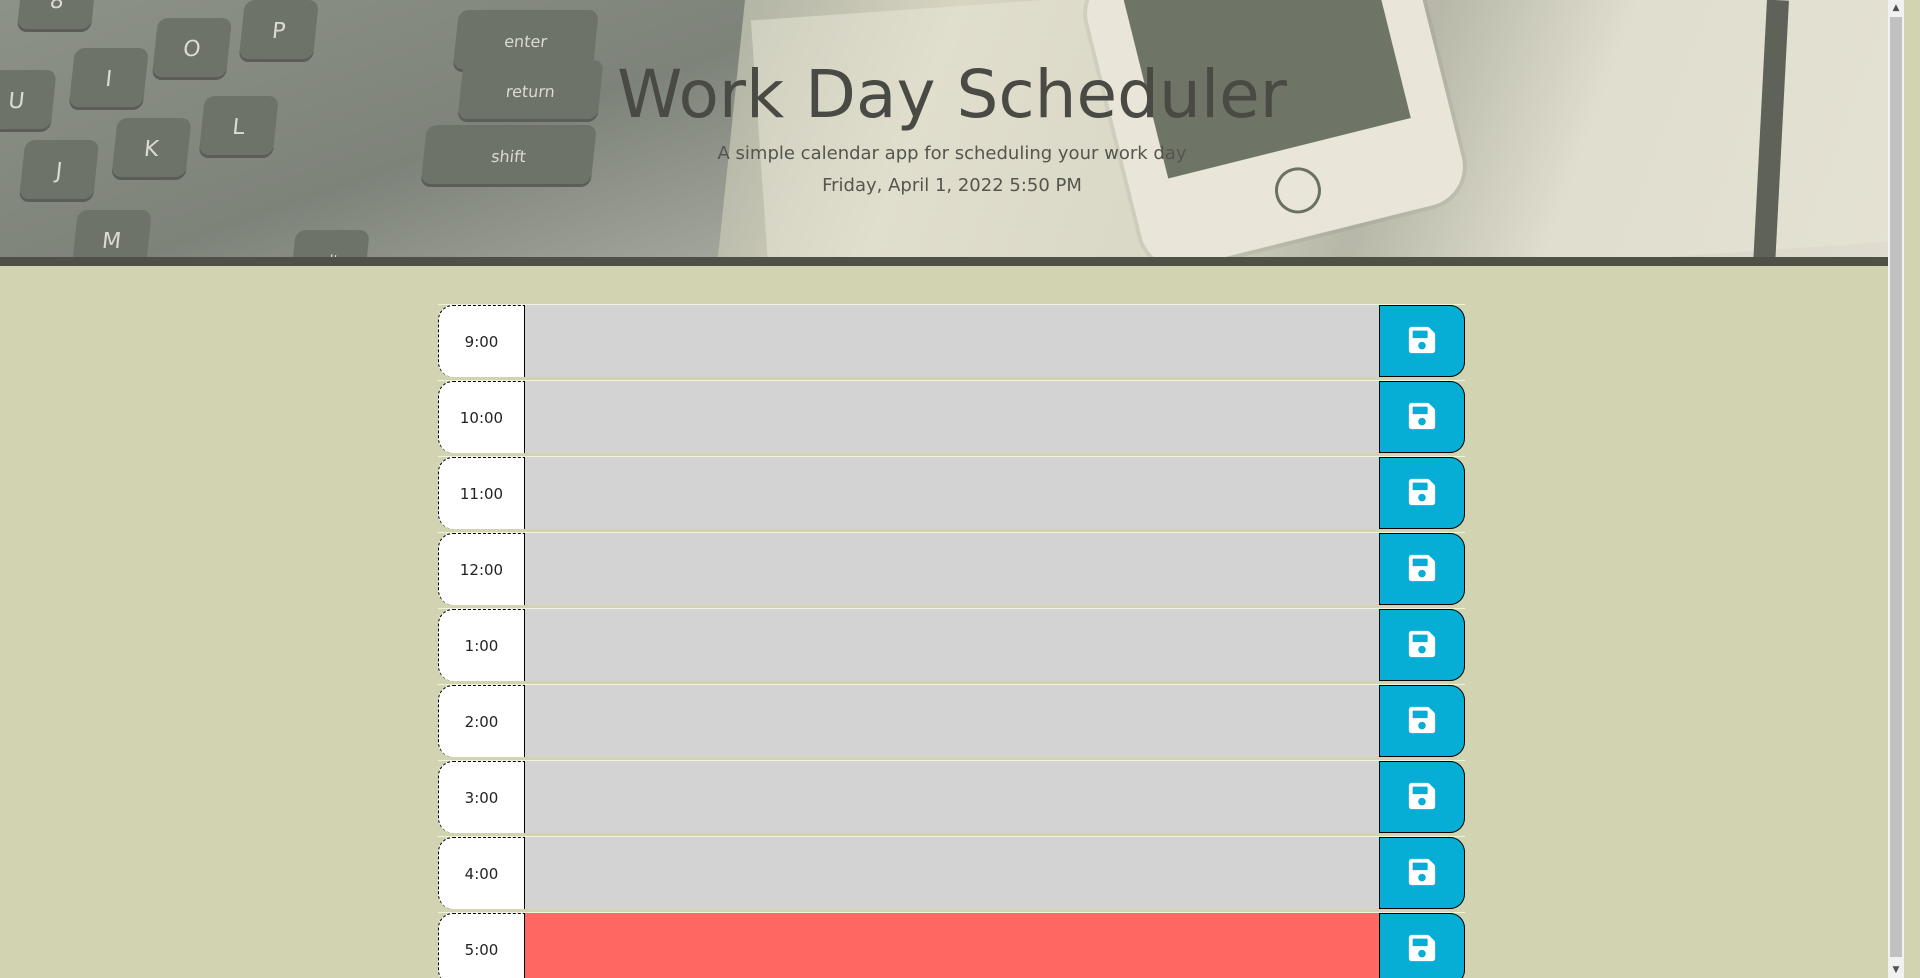 This screenshot has width=1920, height=978. I want to click on time-block-row: 1:00, so click(951, 644).